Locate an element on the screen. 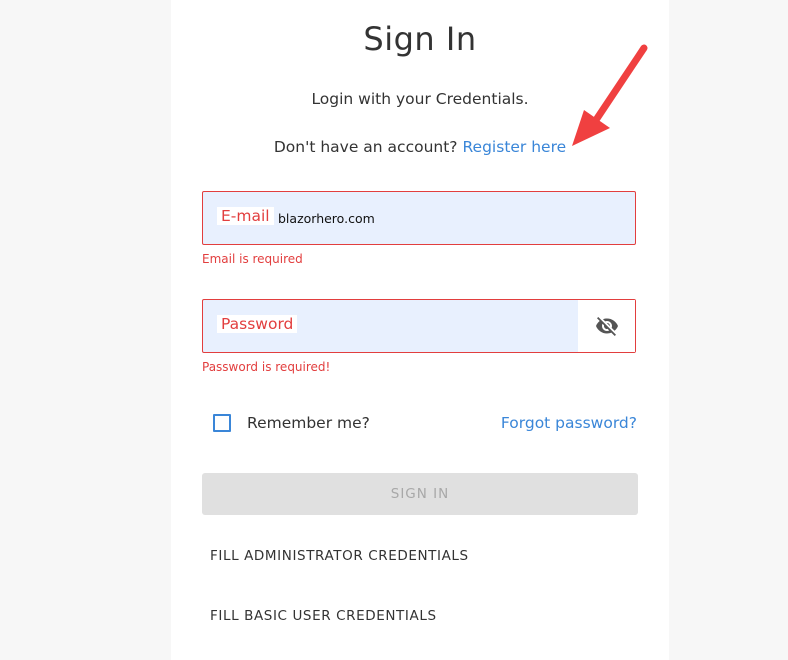 The width and height of the screenshot is (788, 660). password-visibility-toggle is located at coordinates (606, 326).